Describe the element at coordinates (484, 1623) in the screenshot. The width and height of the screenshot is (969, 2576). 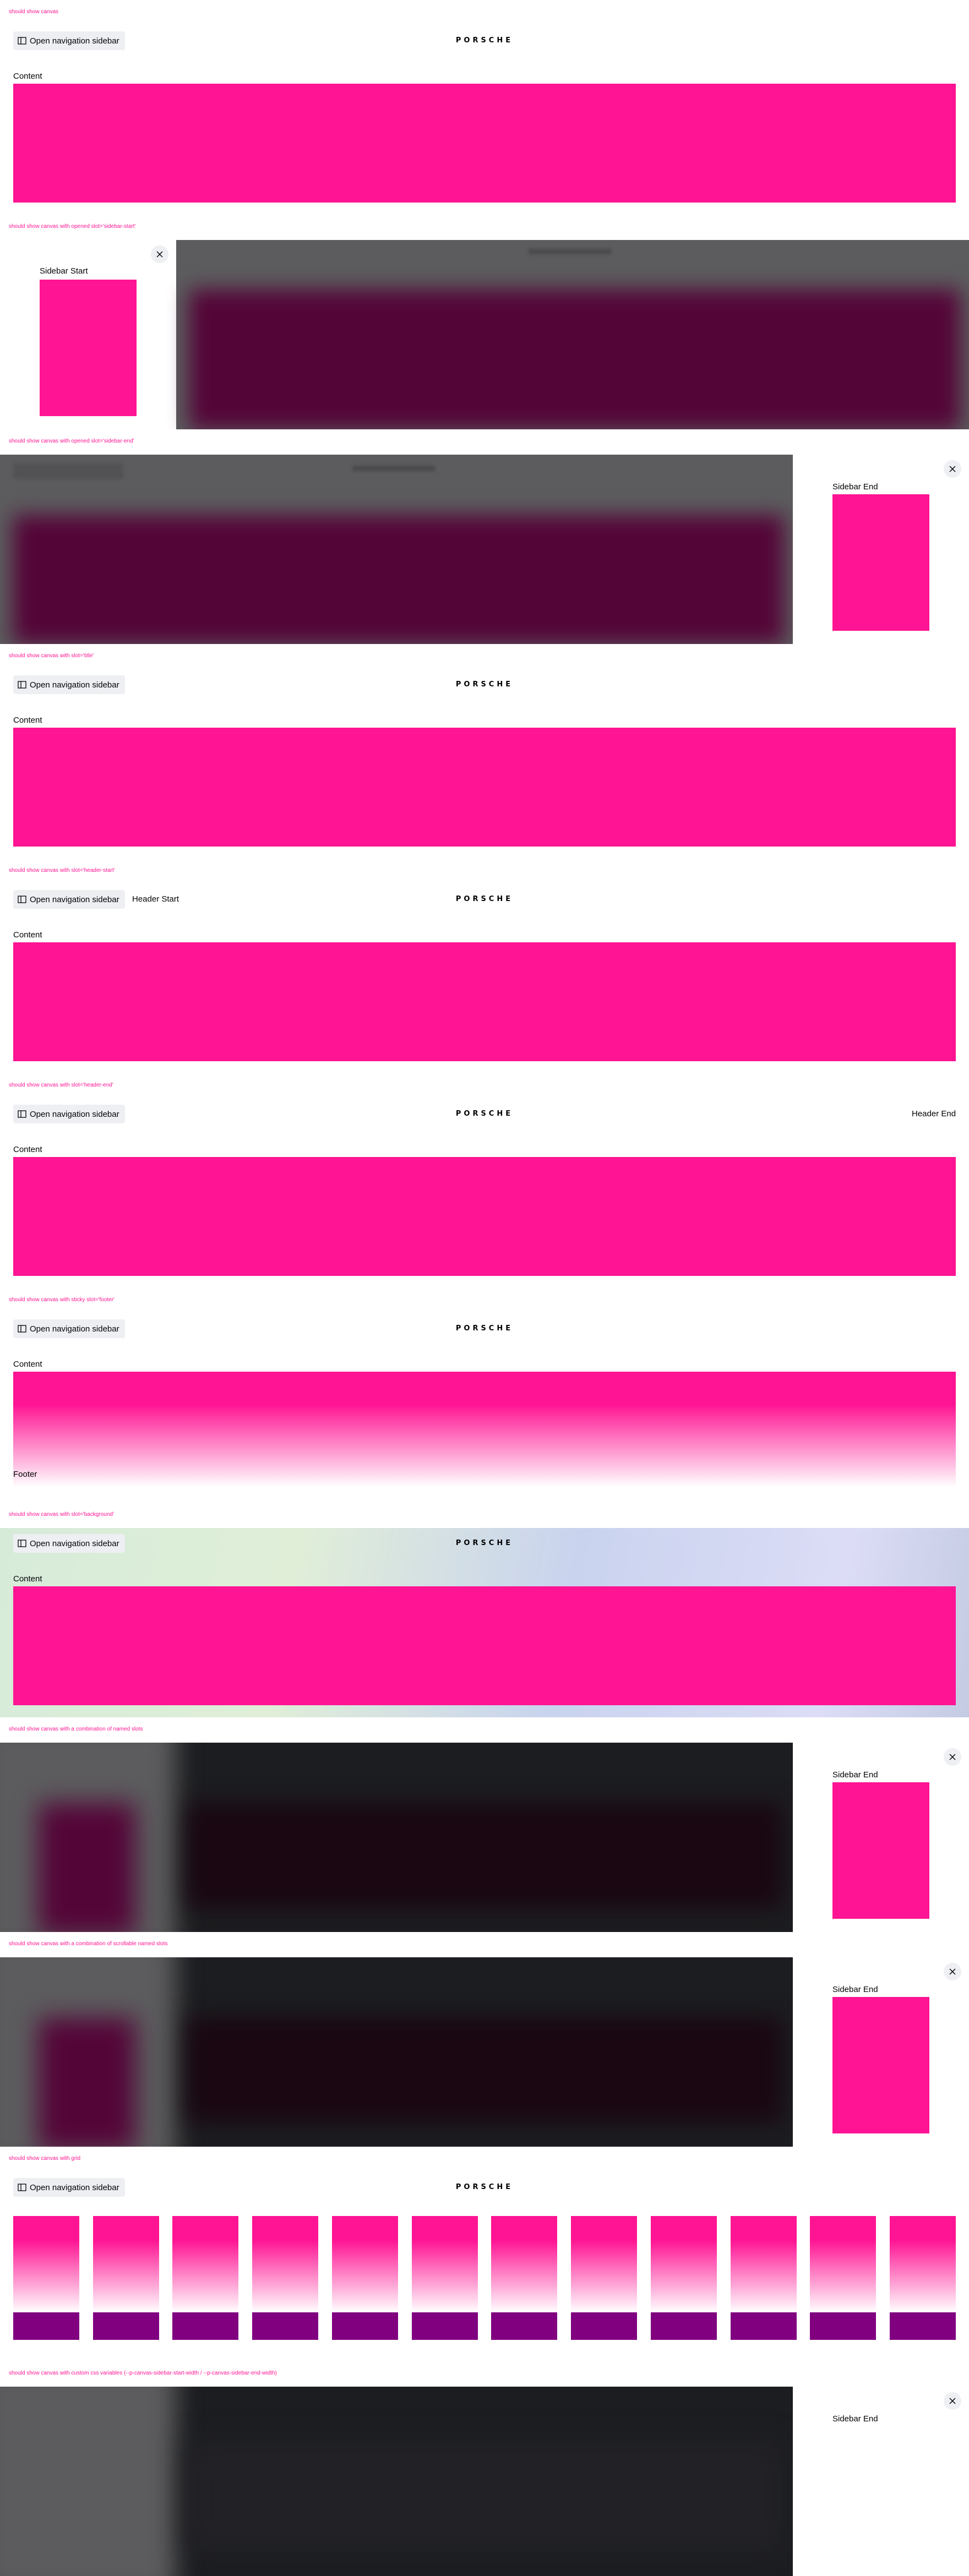
I see `canvas-frame: Open navigation sidebar PORSCHE Content` at that location.